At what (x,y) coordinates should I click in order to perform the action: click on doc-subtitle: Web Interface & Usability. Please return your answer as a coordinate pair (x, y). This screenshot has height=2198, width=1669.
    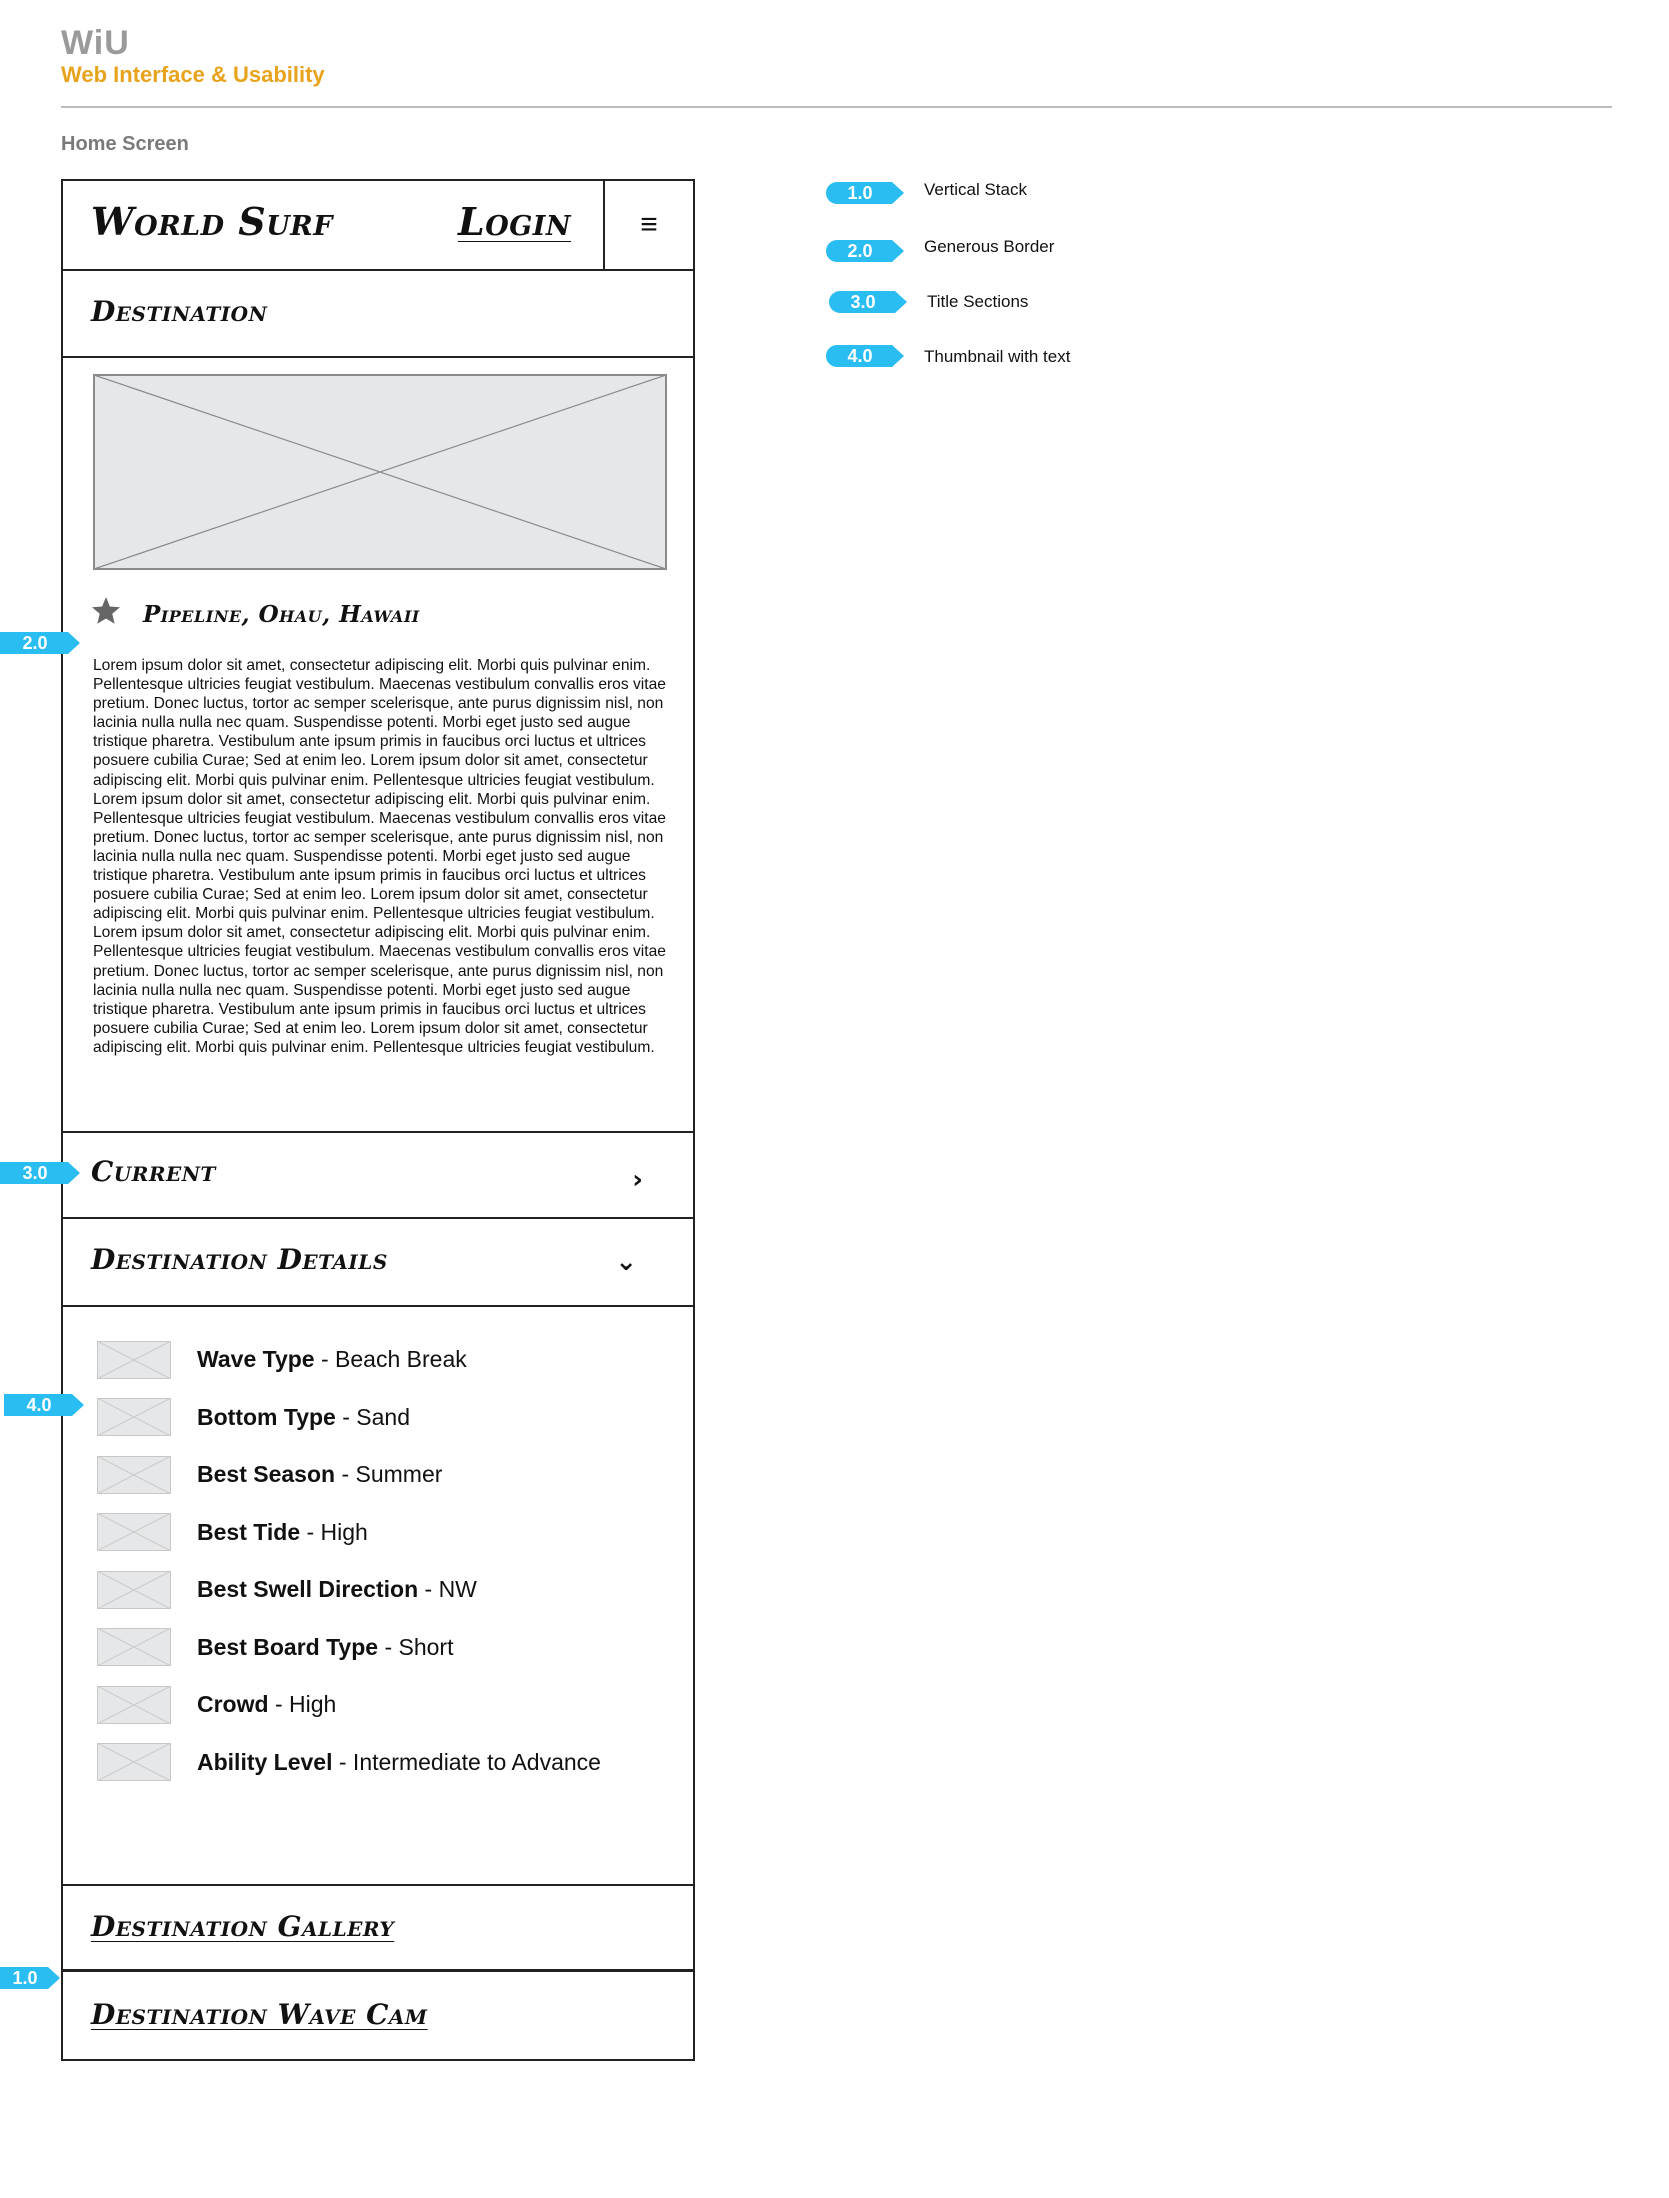
    Looking at the image, I should click on (193, 74).